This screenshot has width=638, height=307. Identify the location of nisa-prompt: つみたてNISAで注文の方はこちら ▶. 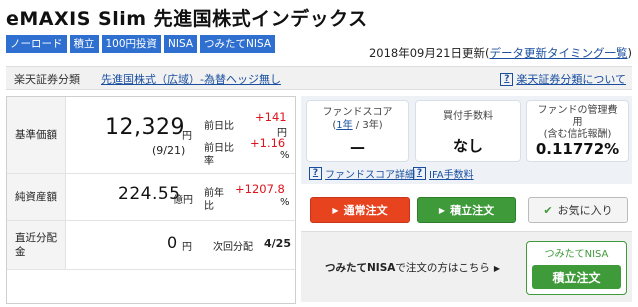
(412, 267).